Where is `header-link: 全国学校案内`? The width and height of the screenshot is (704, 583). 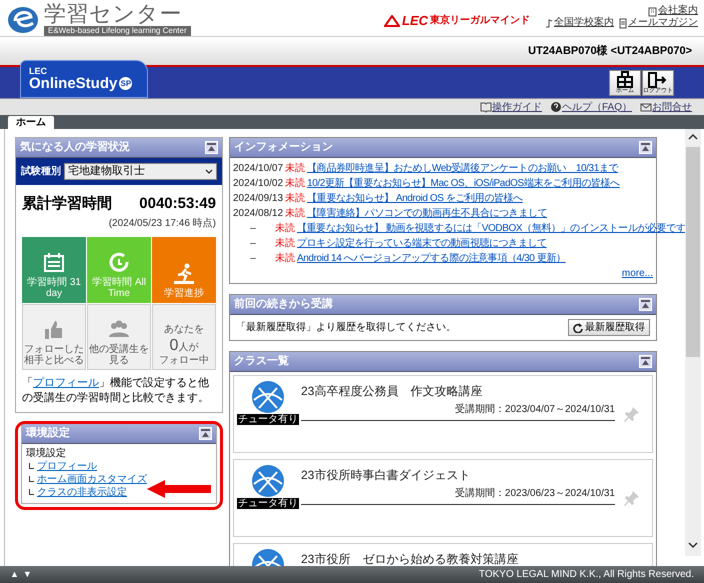 header-link: 全国学校案内 is located at coordinates (579, 23).